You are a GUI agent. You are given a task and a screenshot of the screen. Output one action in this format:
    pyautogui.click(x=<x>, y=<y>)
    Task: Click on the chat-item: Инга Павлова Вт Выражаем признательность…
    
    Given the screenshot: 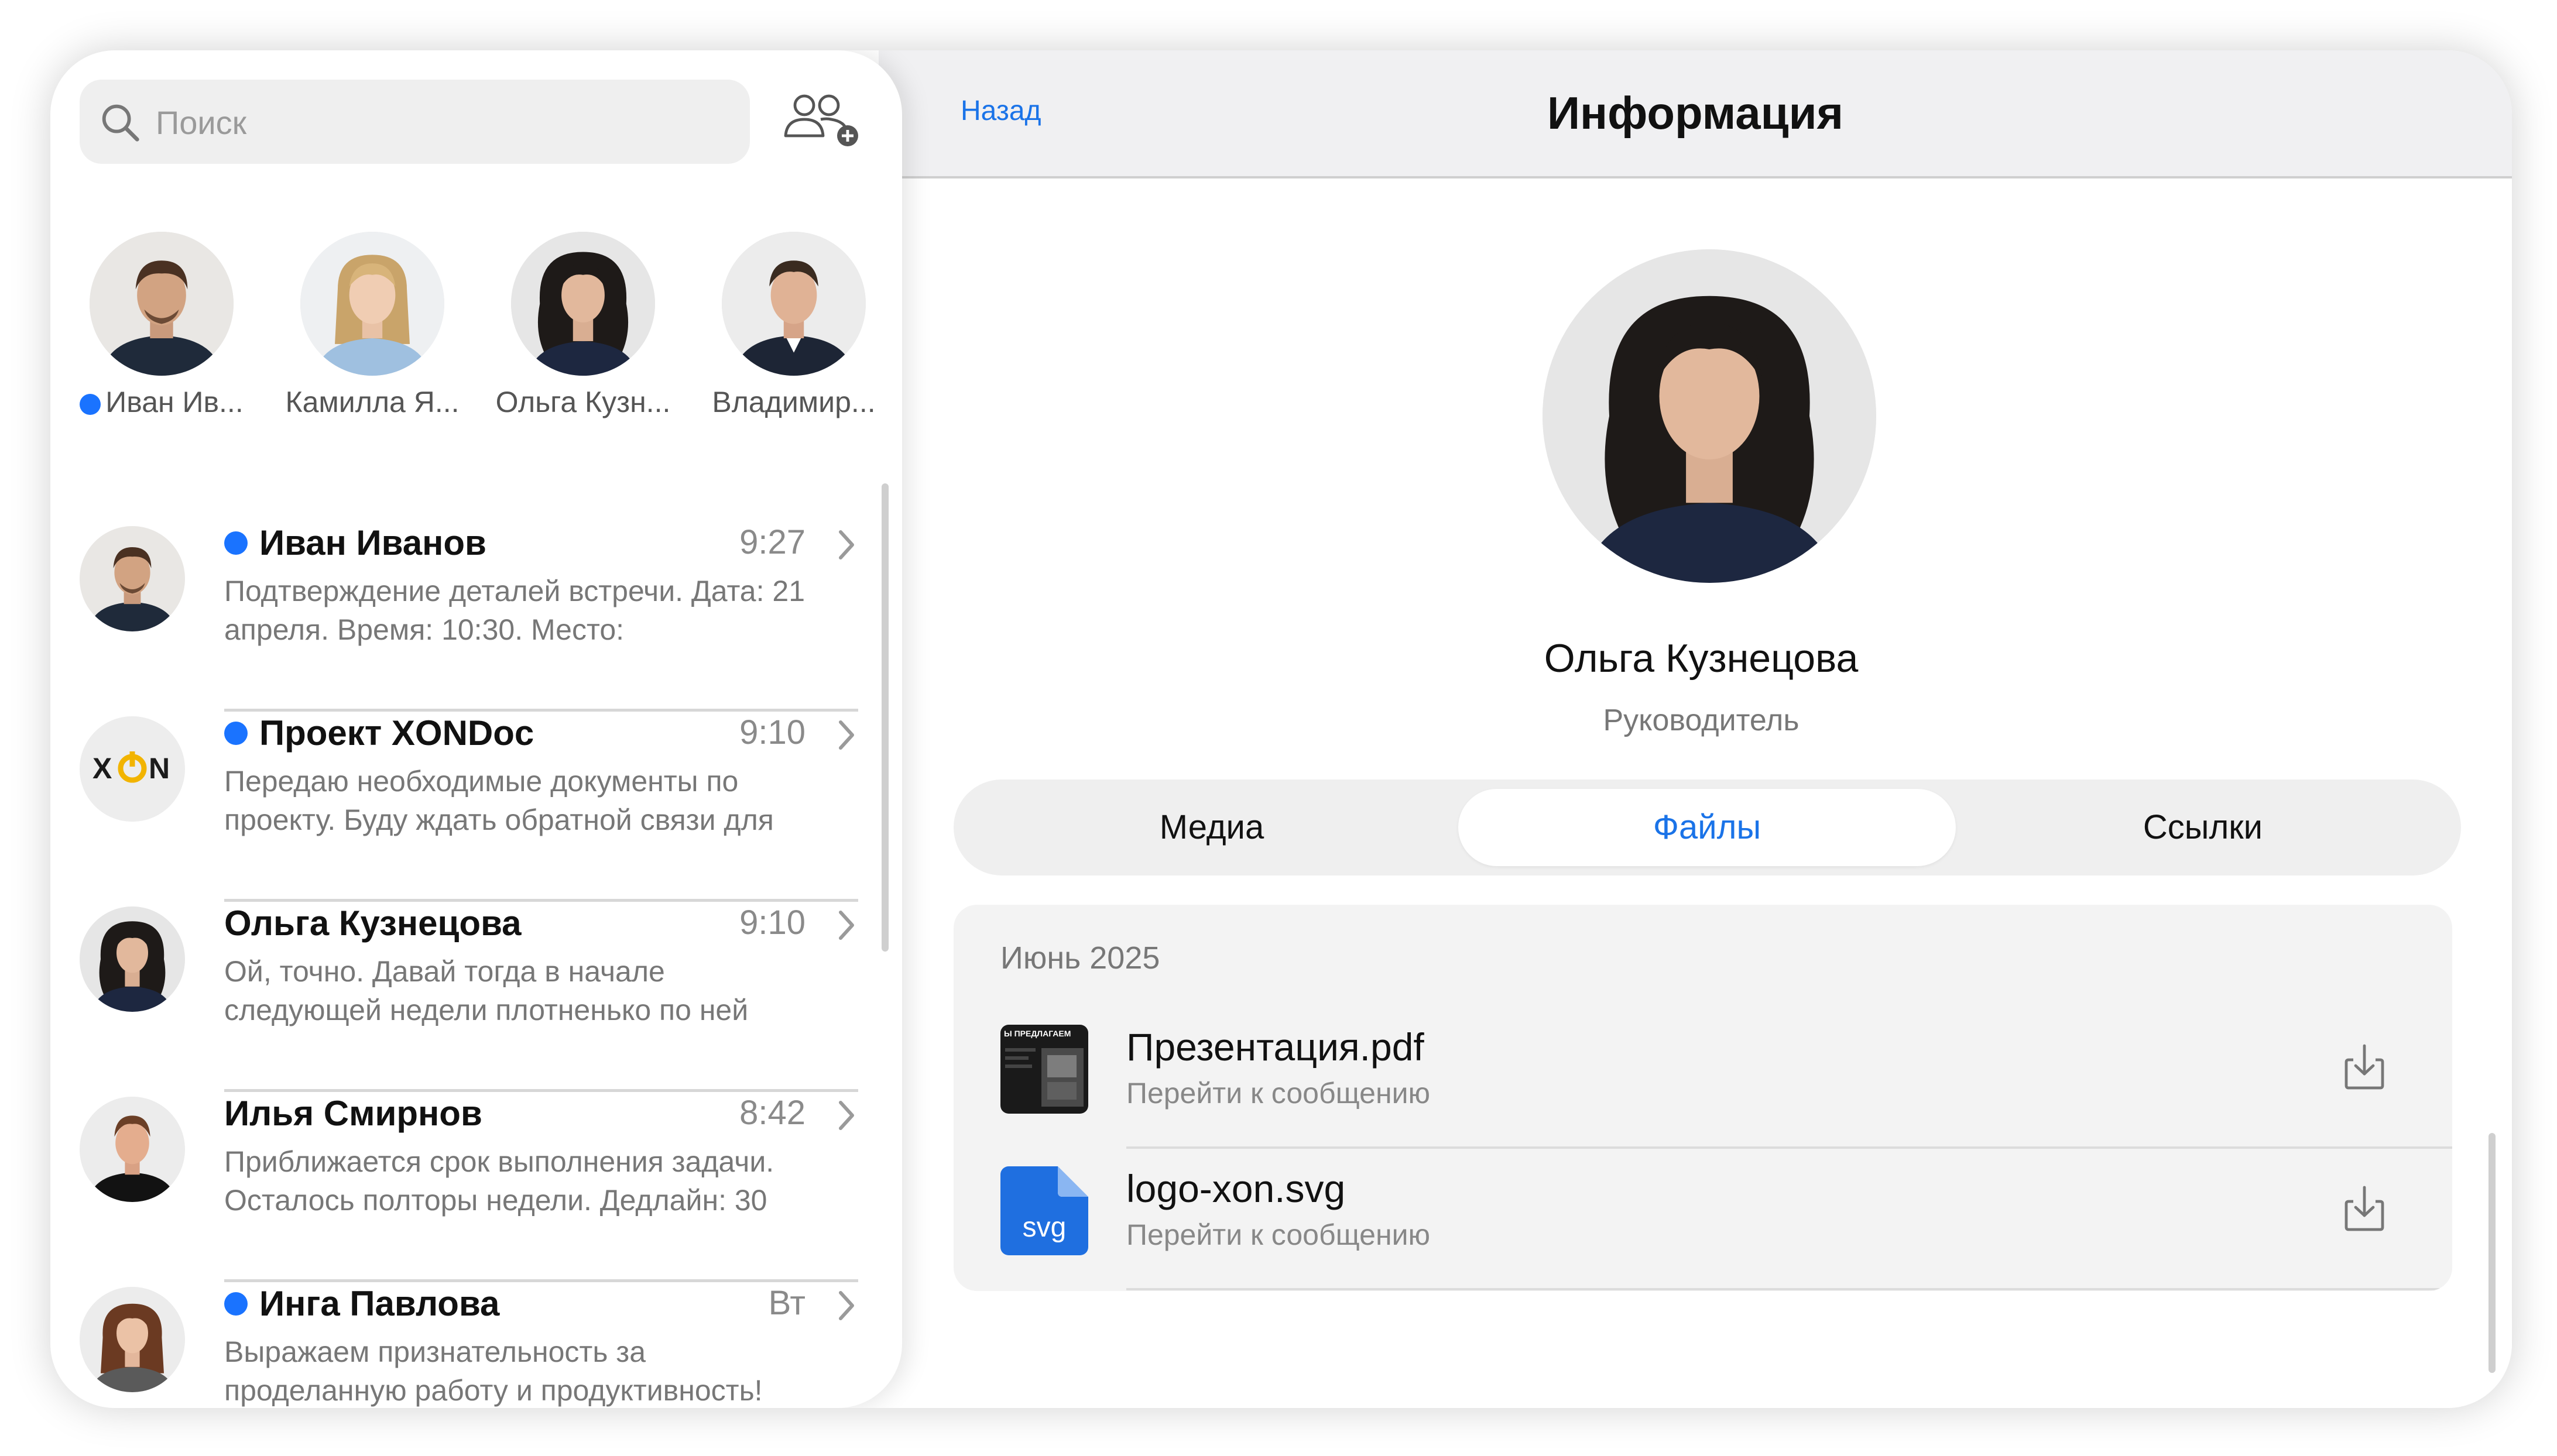 What is the action you would take?
    pyautogui.click(x=476, y=1345)
    